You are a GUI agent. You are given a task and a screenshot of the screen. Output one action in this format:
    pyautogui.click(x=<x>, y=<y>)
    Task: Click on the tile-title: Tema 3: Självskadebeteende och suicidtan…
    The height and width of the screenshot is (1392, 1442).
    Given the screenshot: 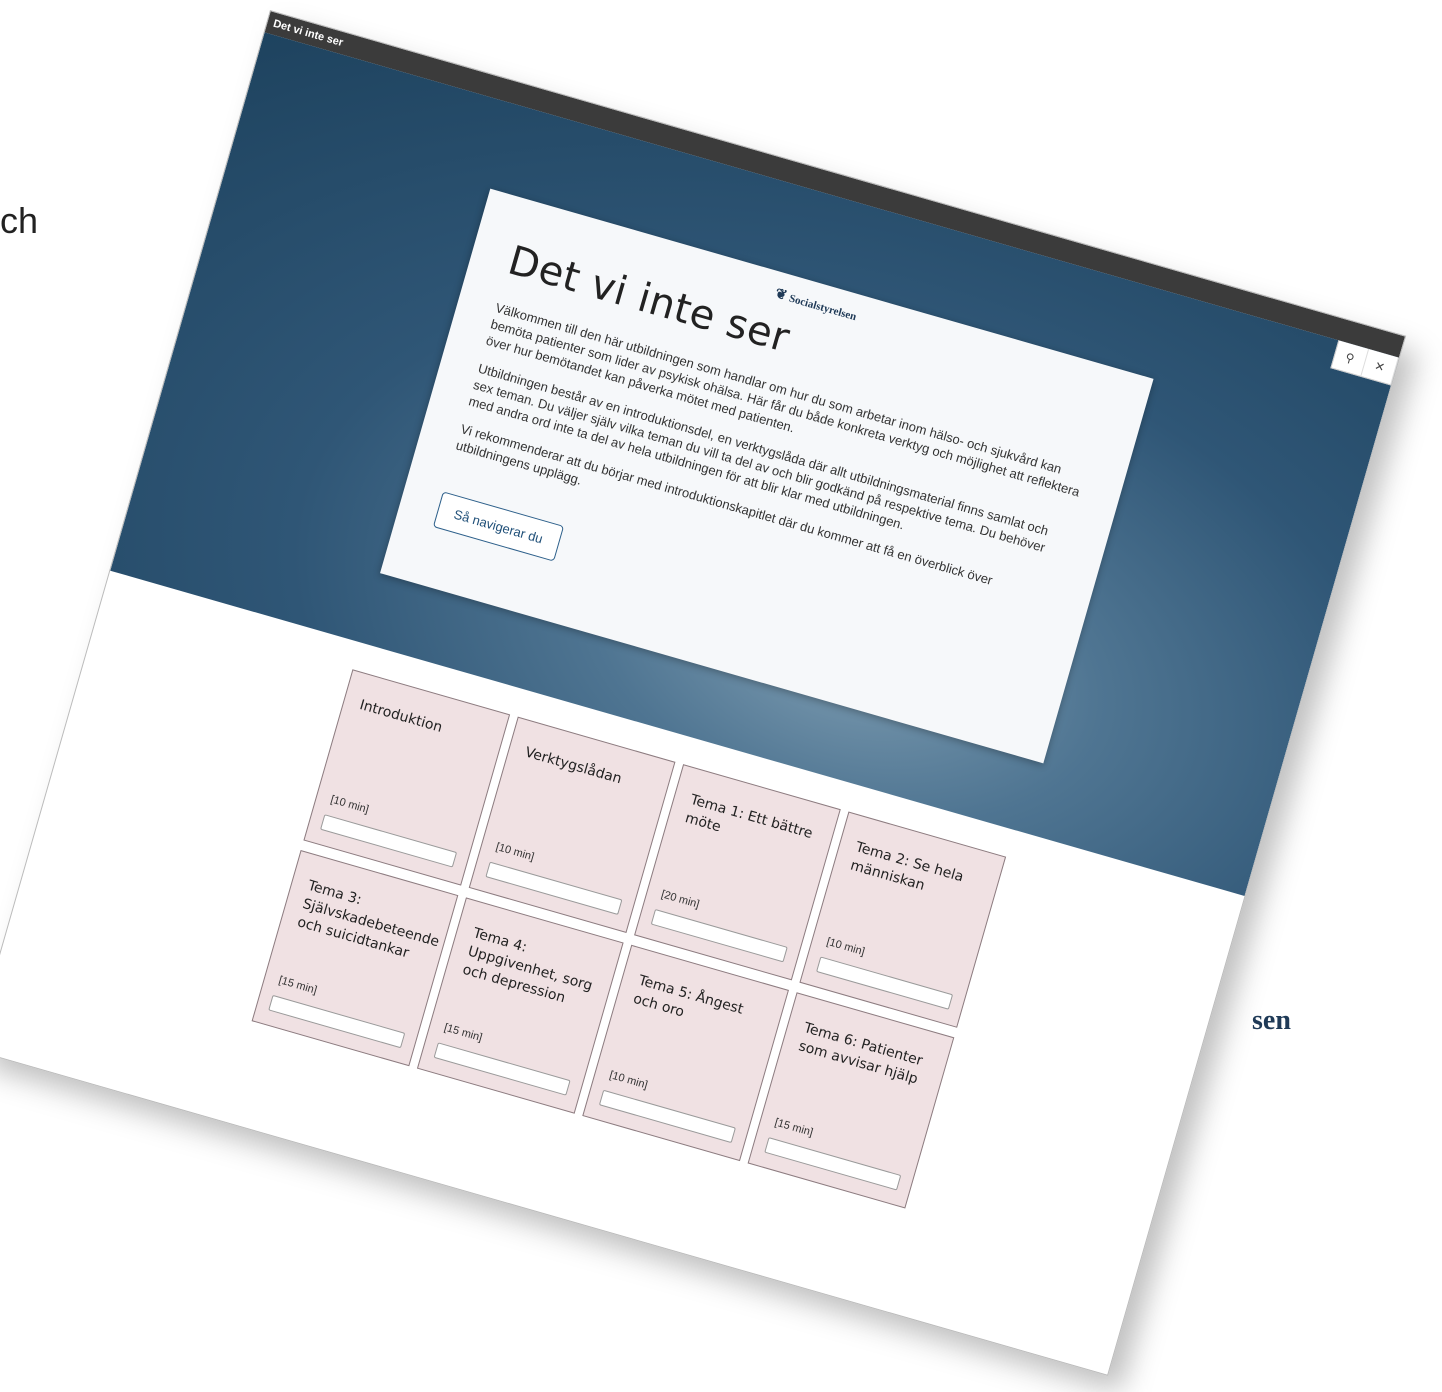 What is the action you would take?
    pyautogui.click(x=368, y=919)
    